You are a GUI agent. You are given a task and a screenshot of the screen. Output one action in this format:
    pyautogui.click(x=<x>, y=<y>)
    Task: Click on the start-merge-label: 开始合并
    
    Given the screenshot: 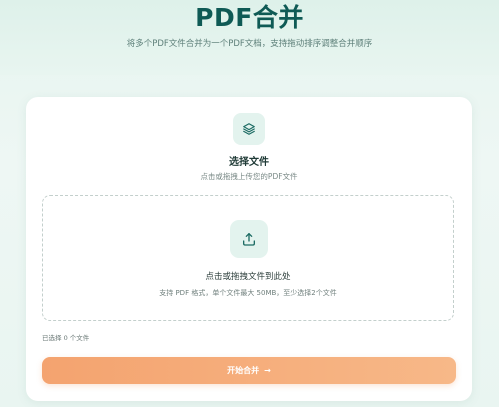 What is the action you would take?
    pyautogui.click(x=243, y=370)
    